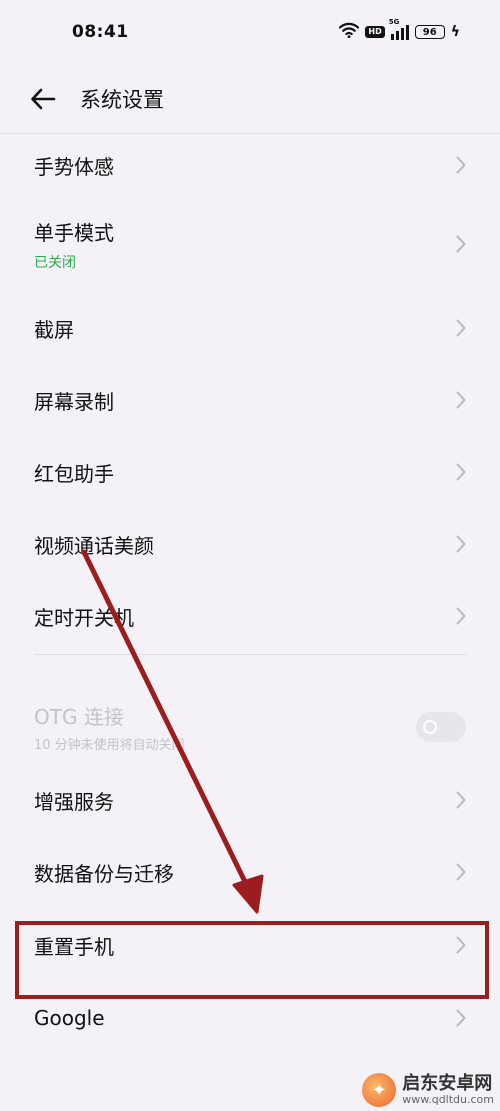 The height and width of the screenshot is (1111, 500). Describe the element at coordinates (250, 472) in the screenshot. I see `settings-item-red-packet-assistant: 红包助手` at that location.